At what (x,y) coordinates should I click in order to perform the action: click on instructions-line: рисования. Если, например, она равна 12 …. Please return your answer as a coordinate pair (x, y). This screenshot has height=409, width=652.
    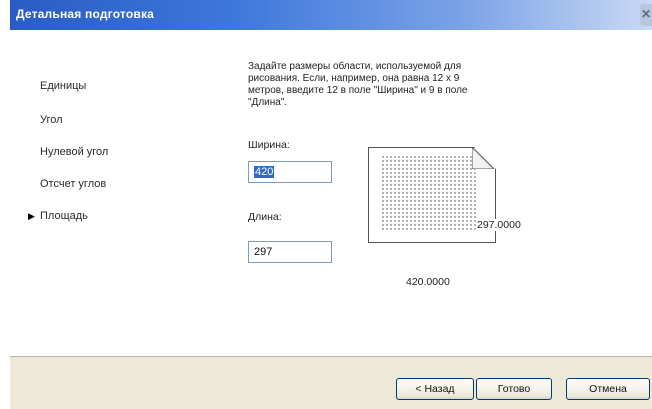
    Looking at the image, I should click on (354, 78).